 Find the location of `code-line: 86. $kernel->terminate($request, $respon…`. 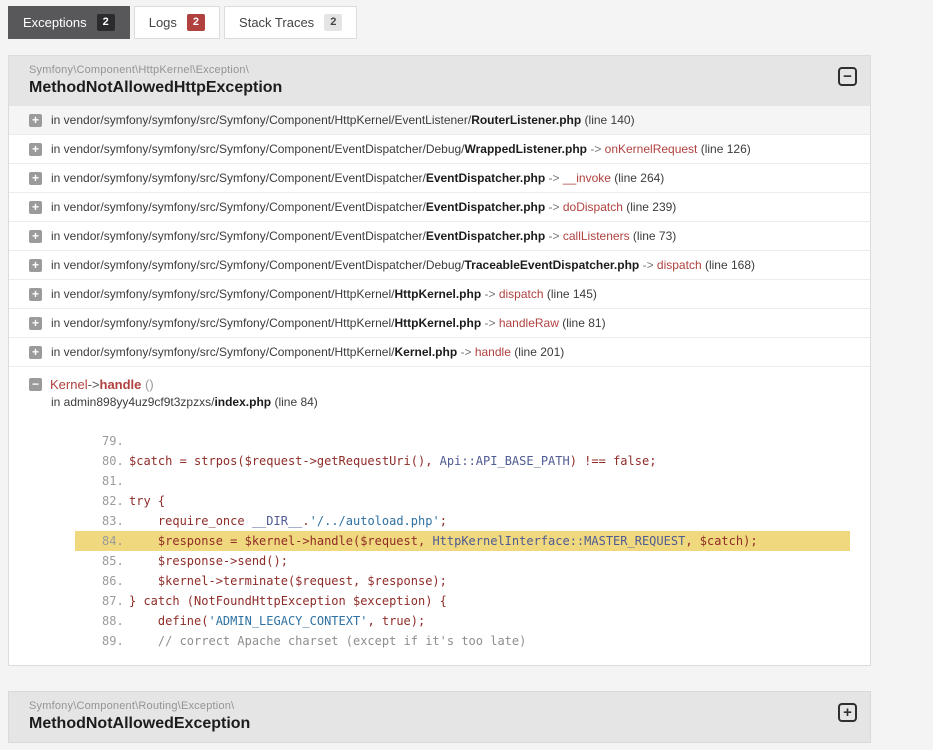

code-line: 86. $kernel->terminate($request, $respon… is located at coordinates (462, 581).